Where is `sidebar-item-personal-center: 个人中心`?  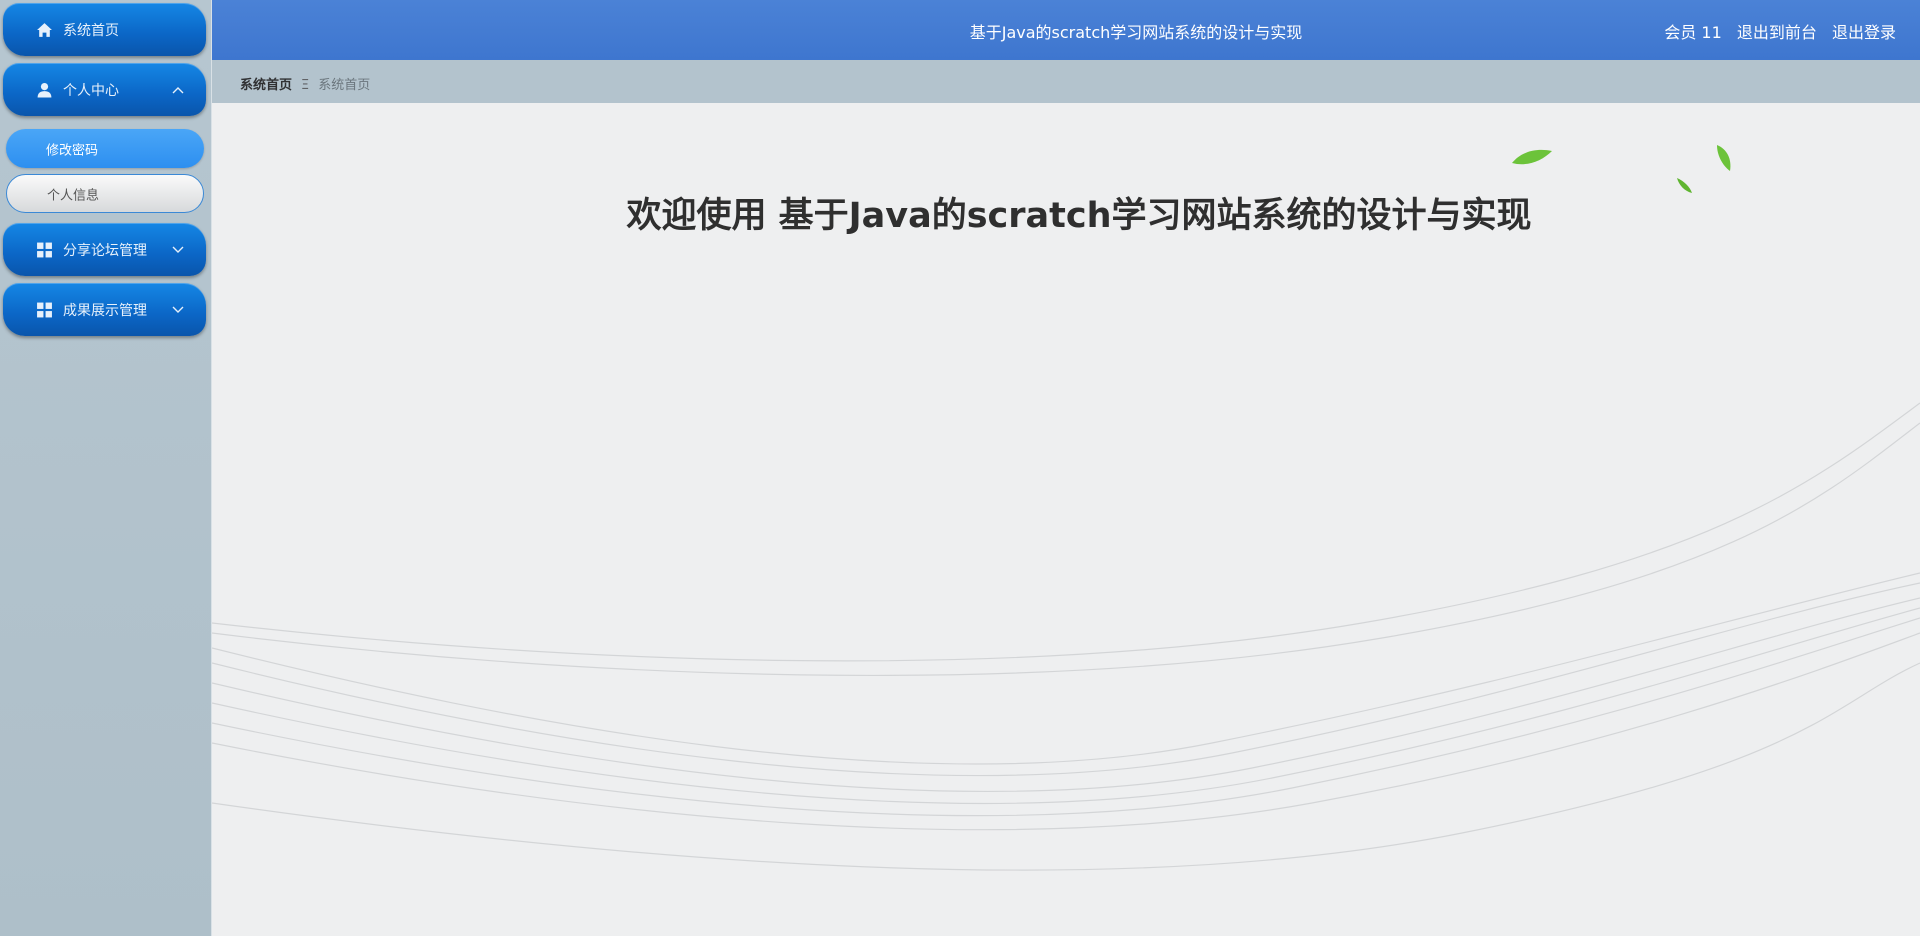 sidebar-item-personal-center: 个人中心 is located at coordinates (104, 89).